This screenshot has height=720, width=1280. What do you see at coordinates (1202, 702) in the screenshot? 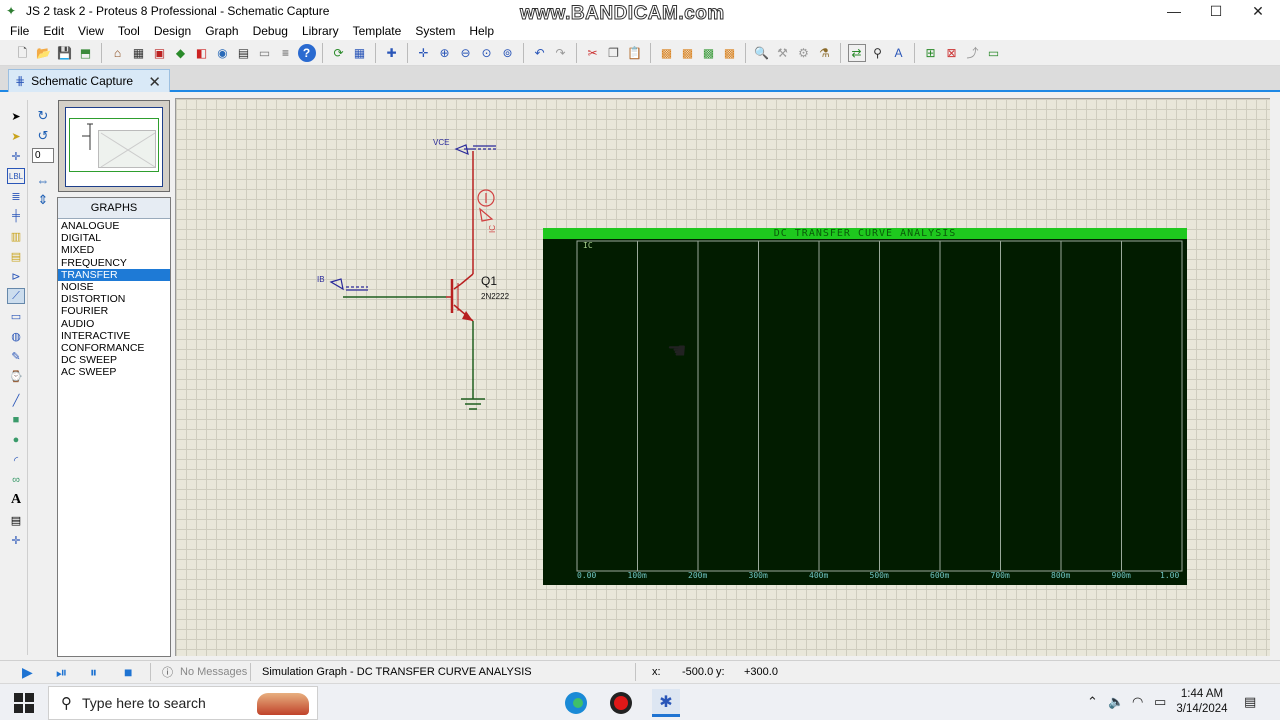
I see `taskbar-clock: 1:44 AM 3/14/2024` at bounding box center [1202, 702].